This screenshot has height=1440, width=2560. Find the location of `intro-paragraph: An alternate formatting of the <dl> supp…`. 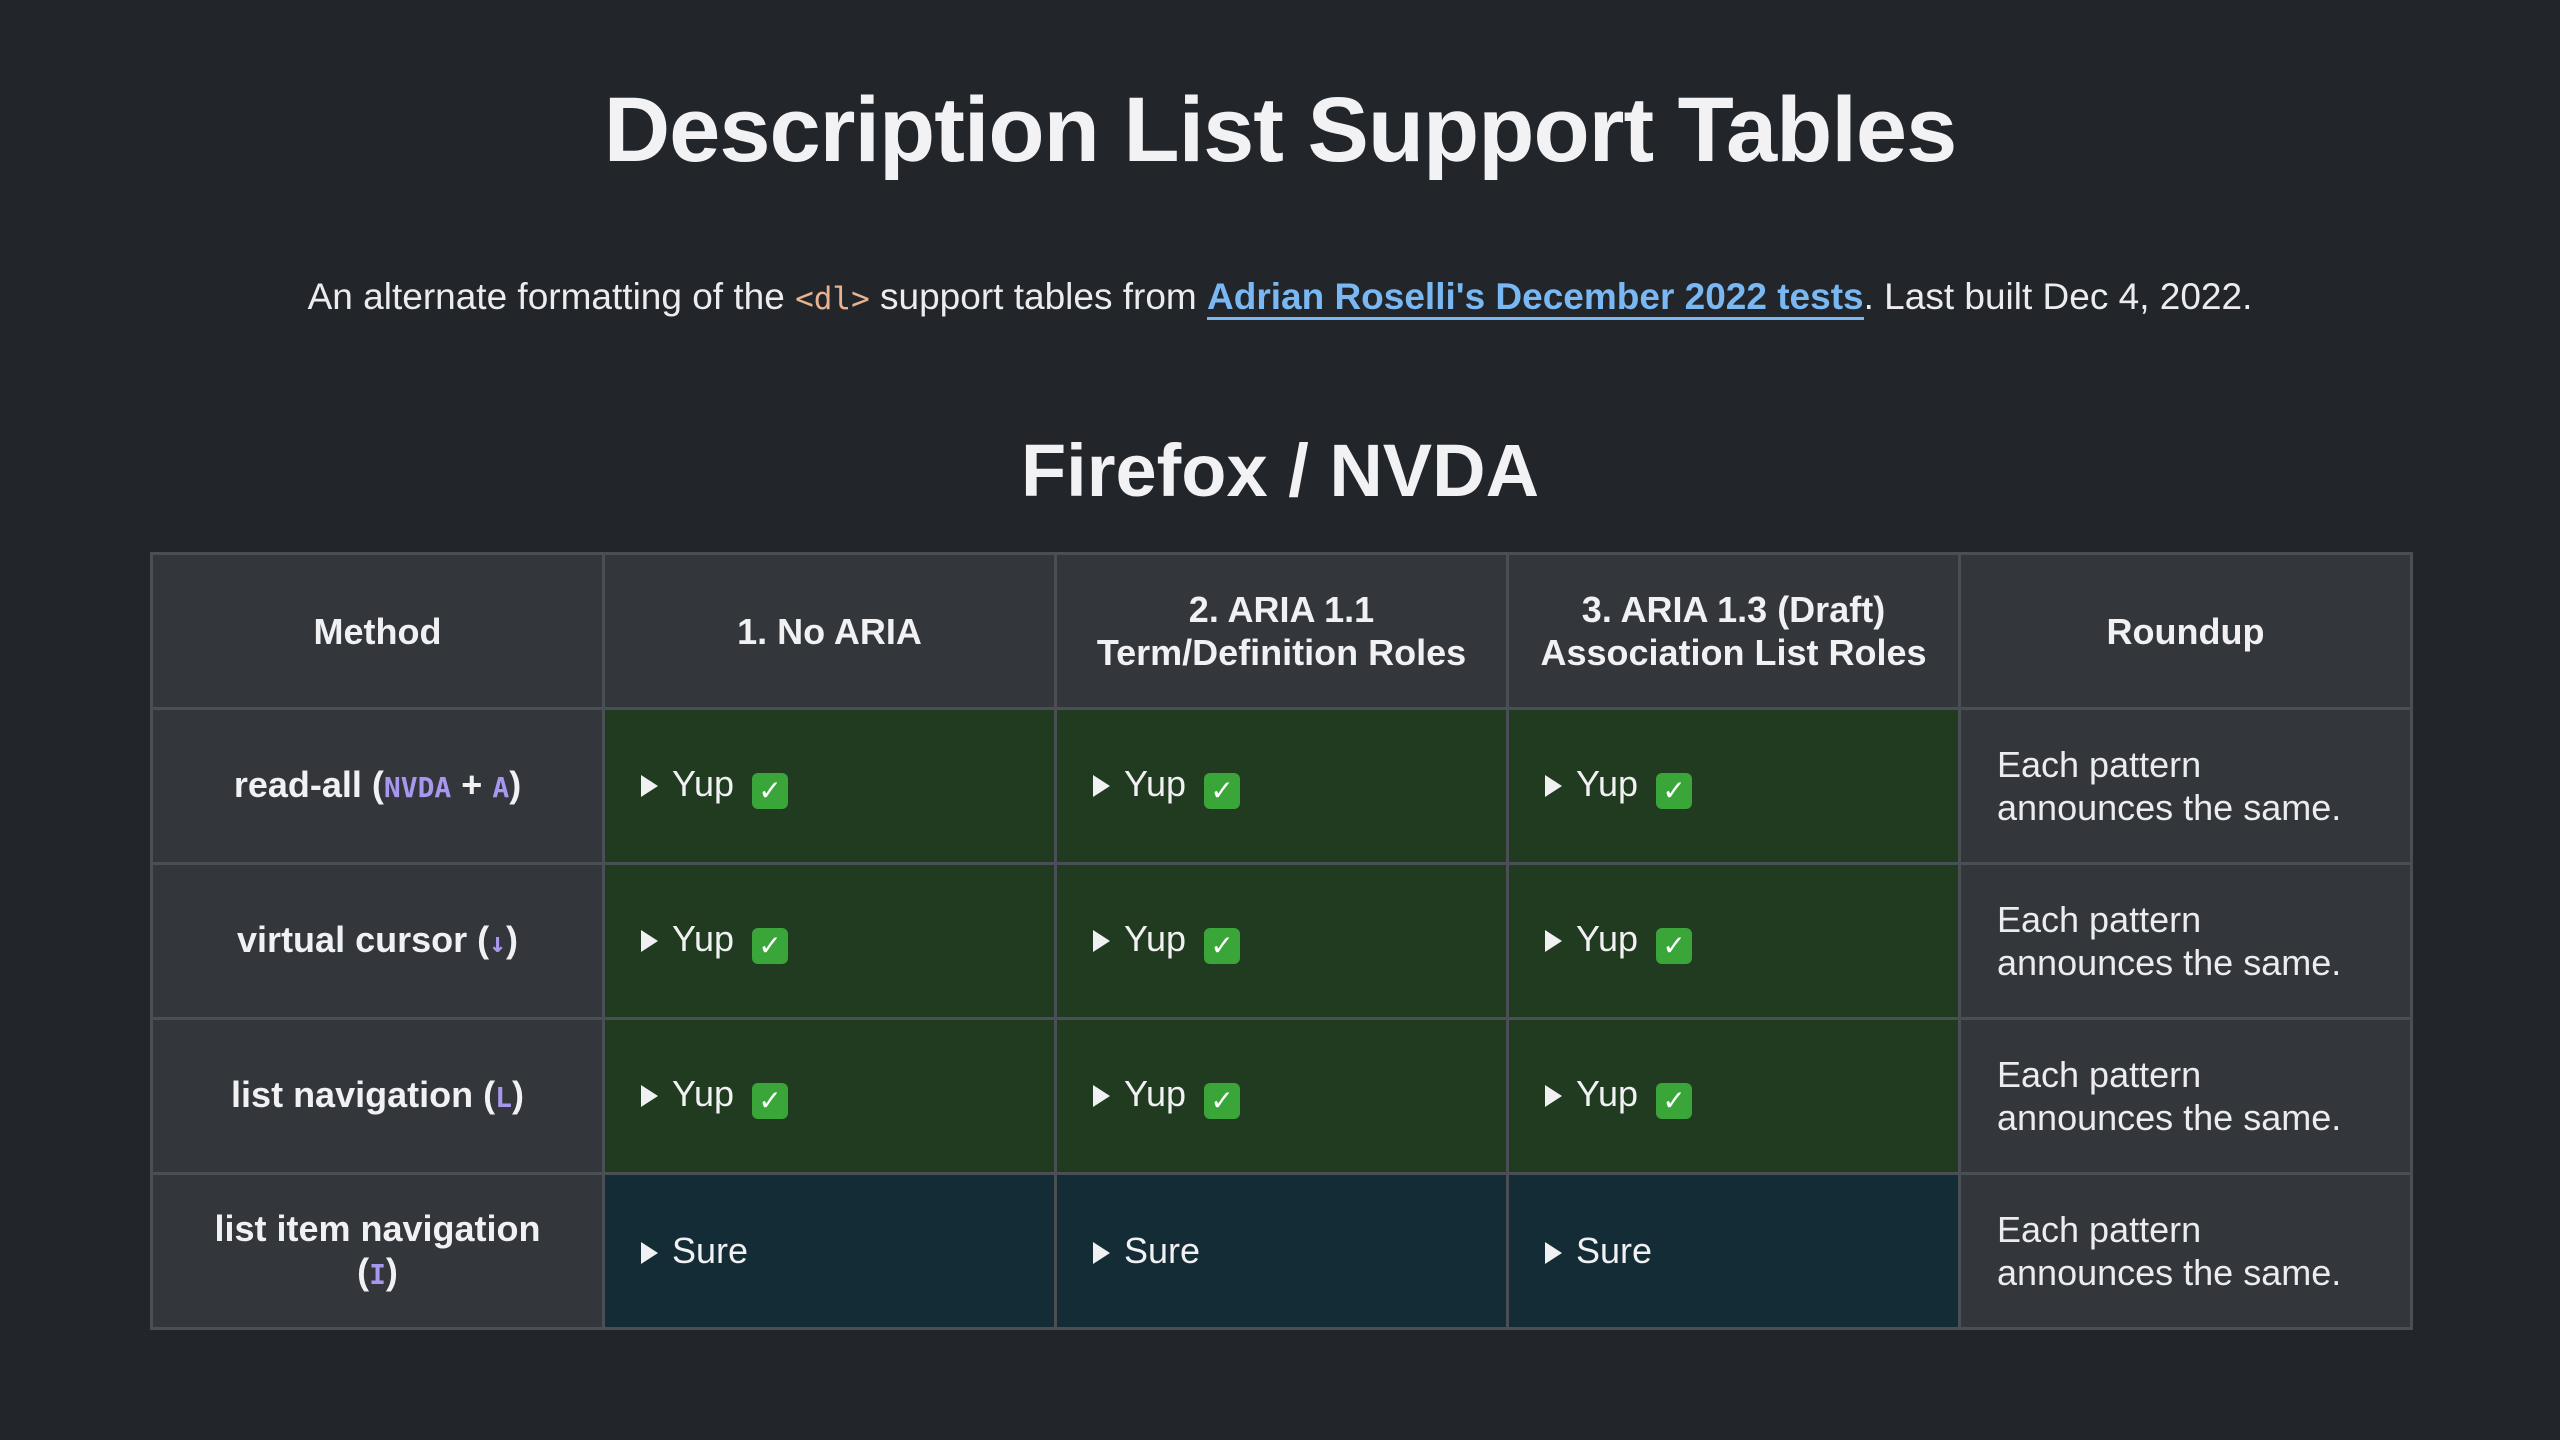

intro-paragraph: An alternate formatting of the <dl> supp… is located at coordinates (1280, 298).